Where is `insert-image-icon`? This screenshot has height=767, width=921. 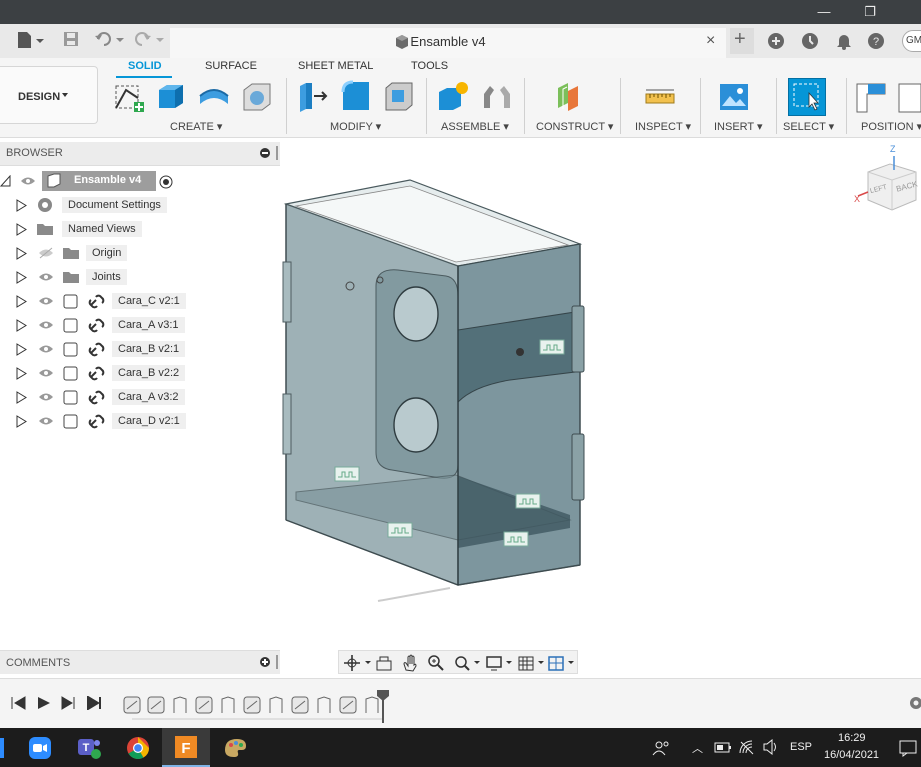 insert-image-icon is located at coordinates (734, 97).